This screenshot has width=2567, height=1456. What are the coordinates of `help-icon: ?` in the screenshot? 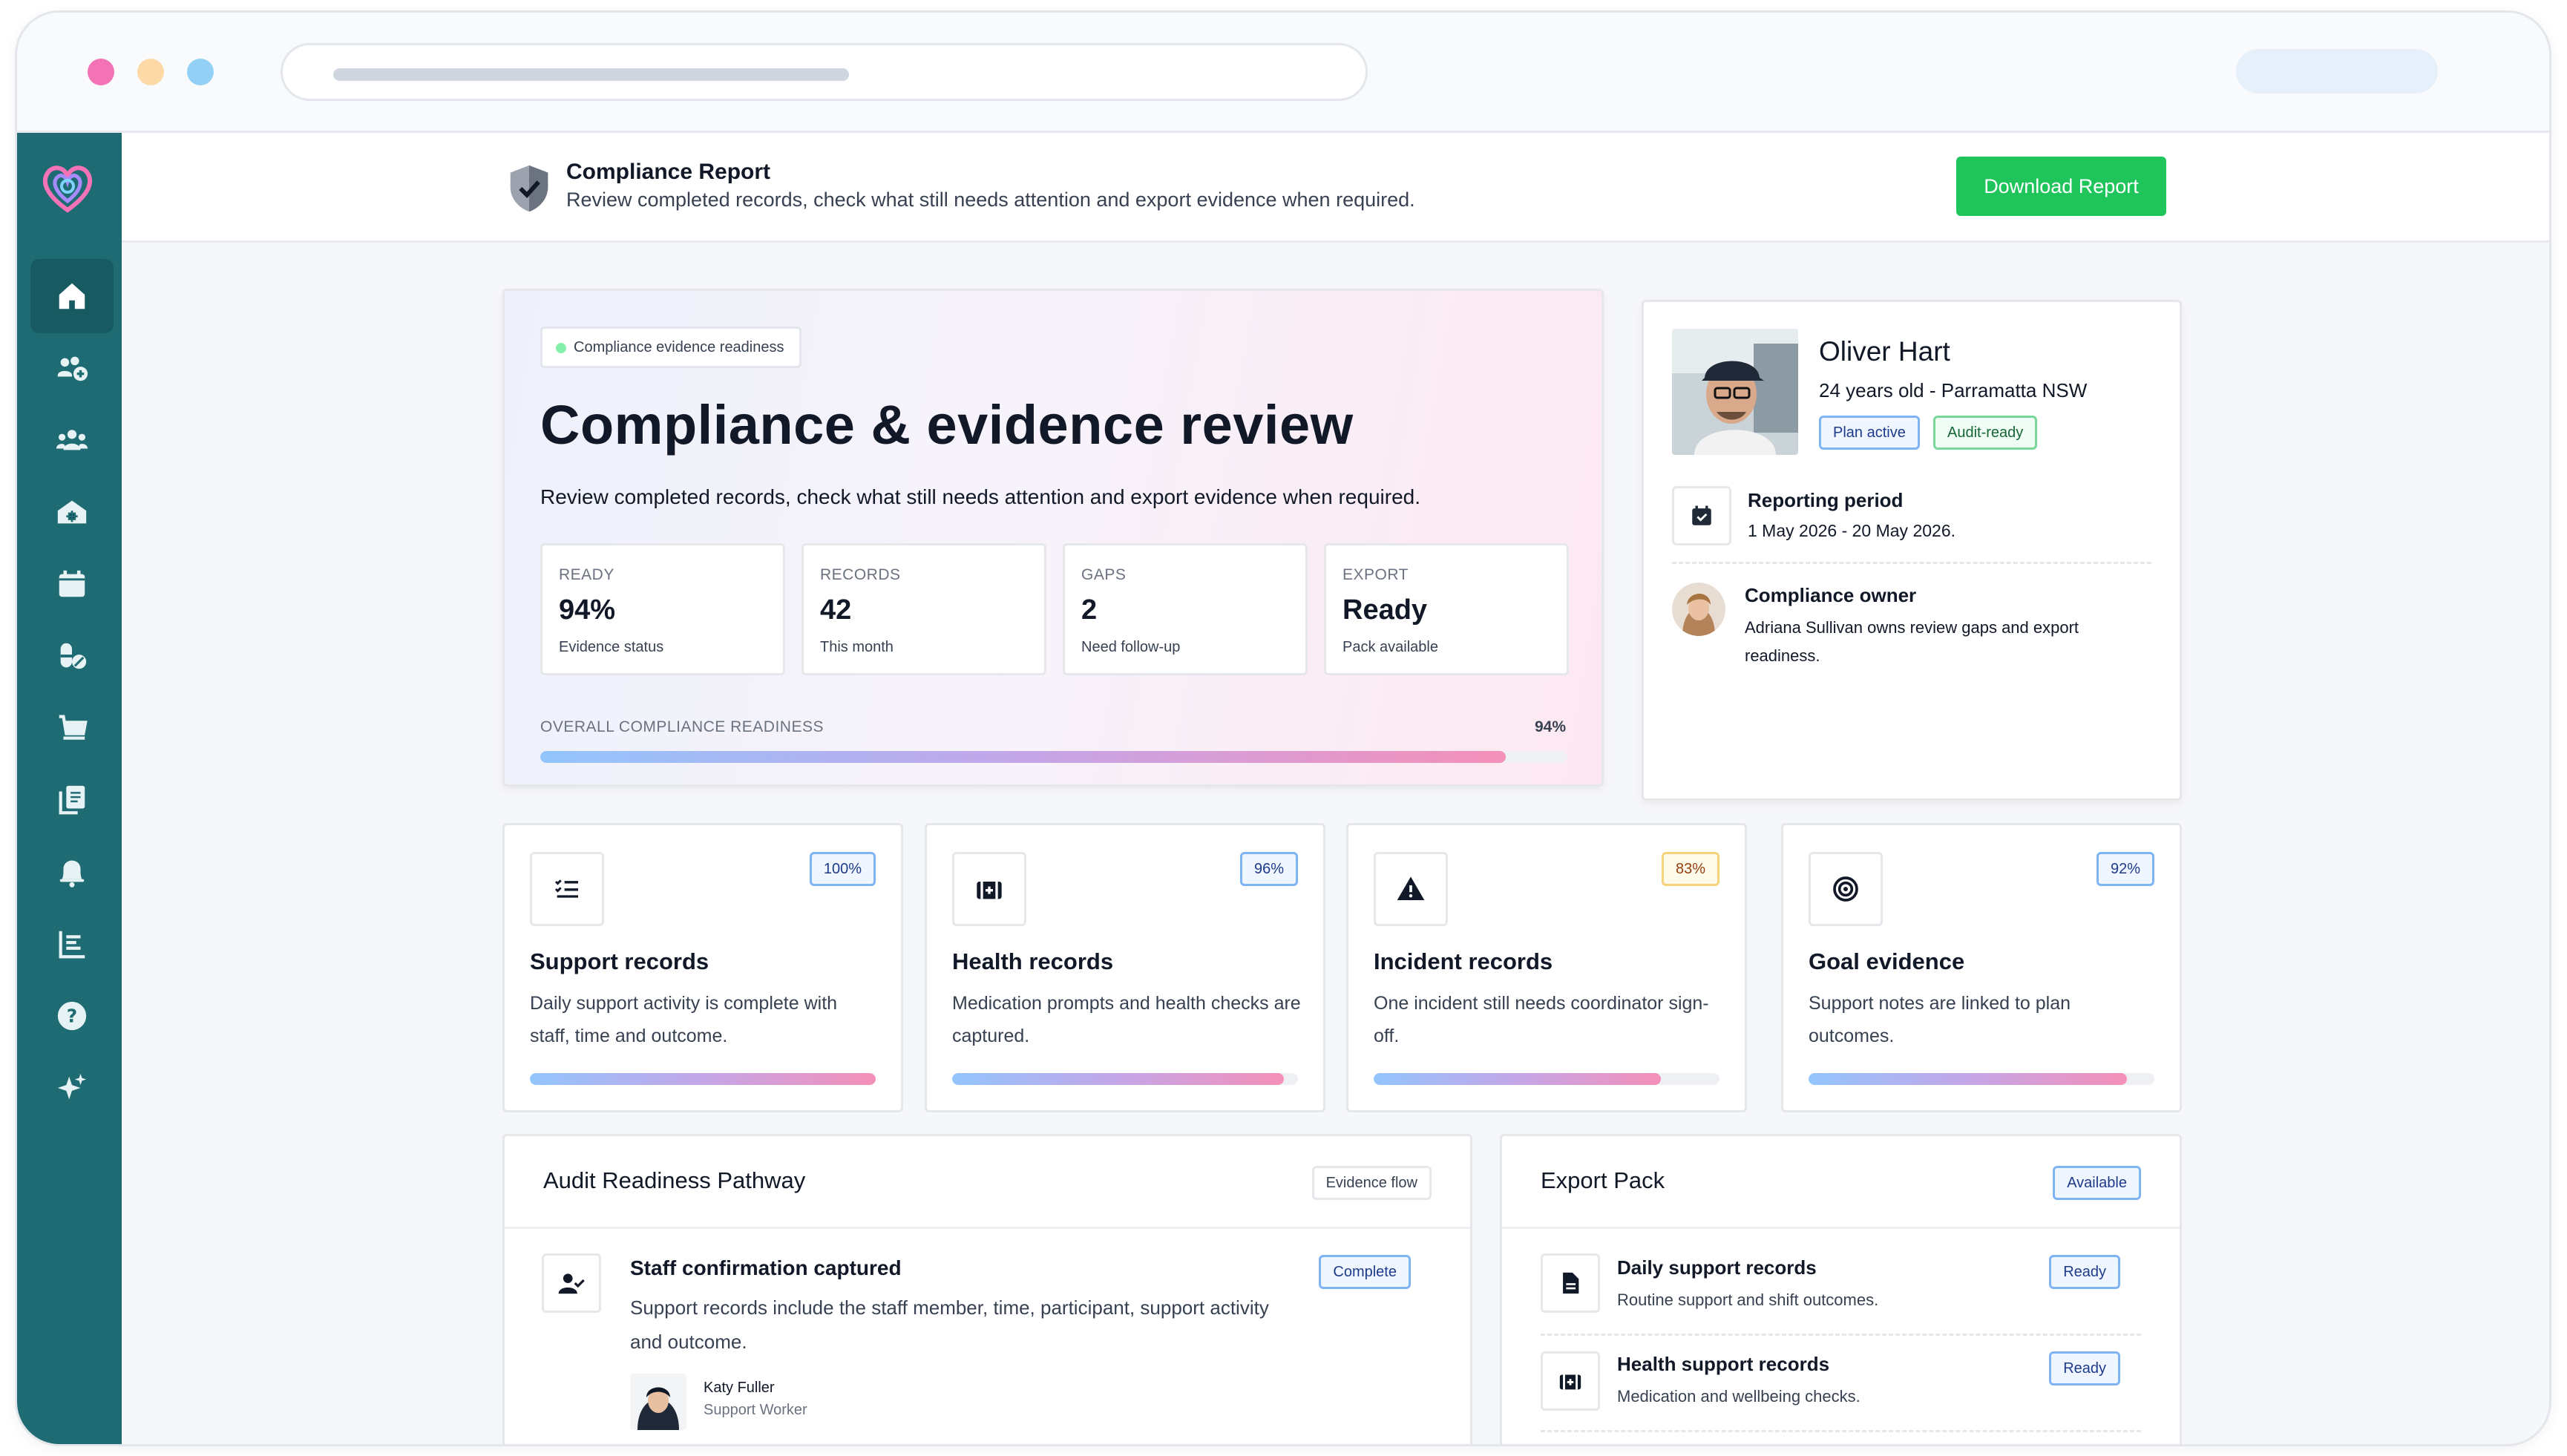 It's located at (72, 1016).